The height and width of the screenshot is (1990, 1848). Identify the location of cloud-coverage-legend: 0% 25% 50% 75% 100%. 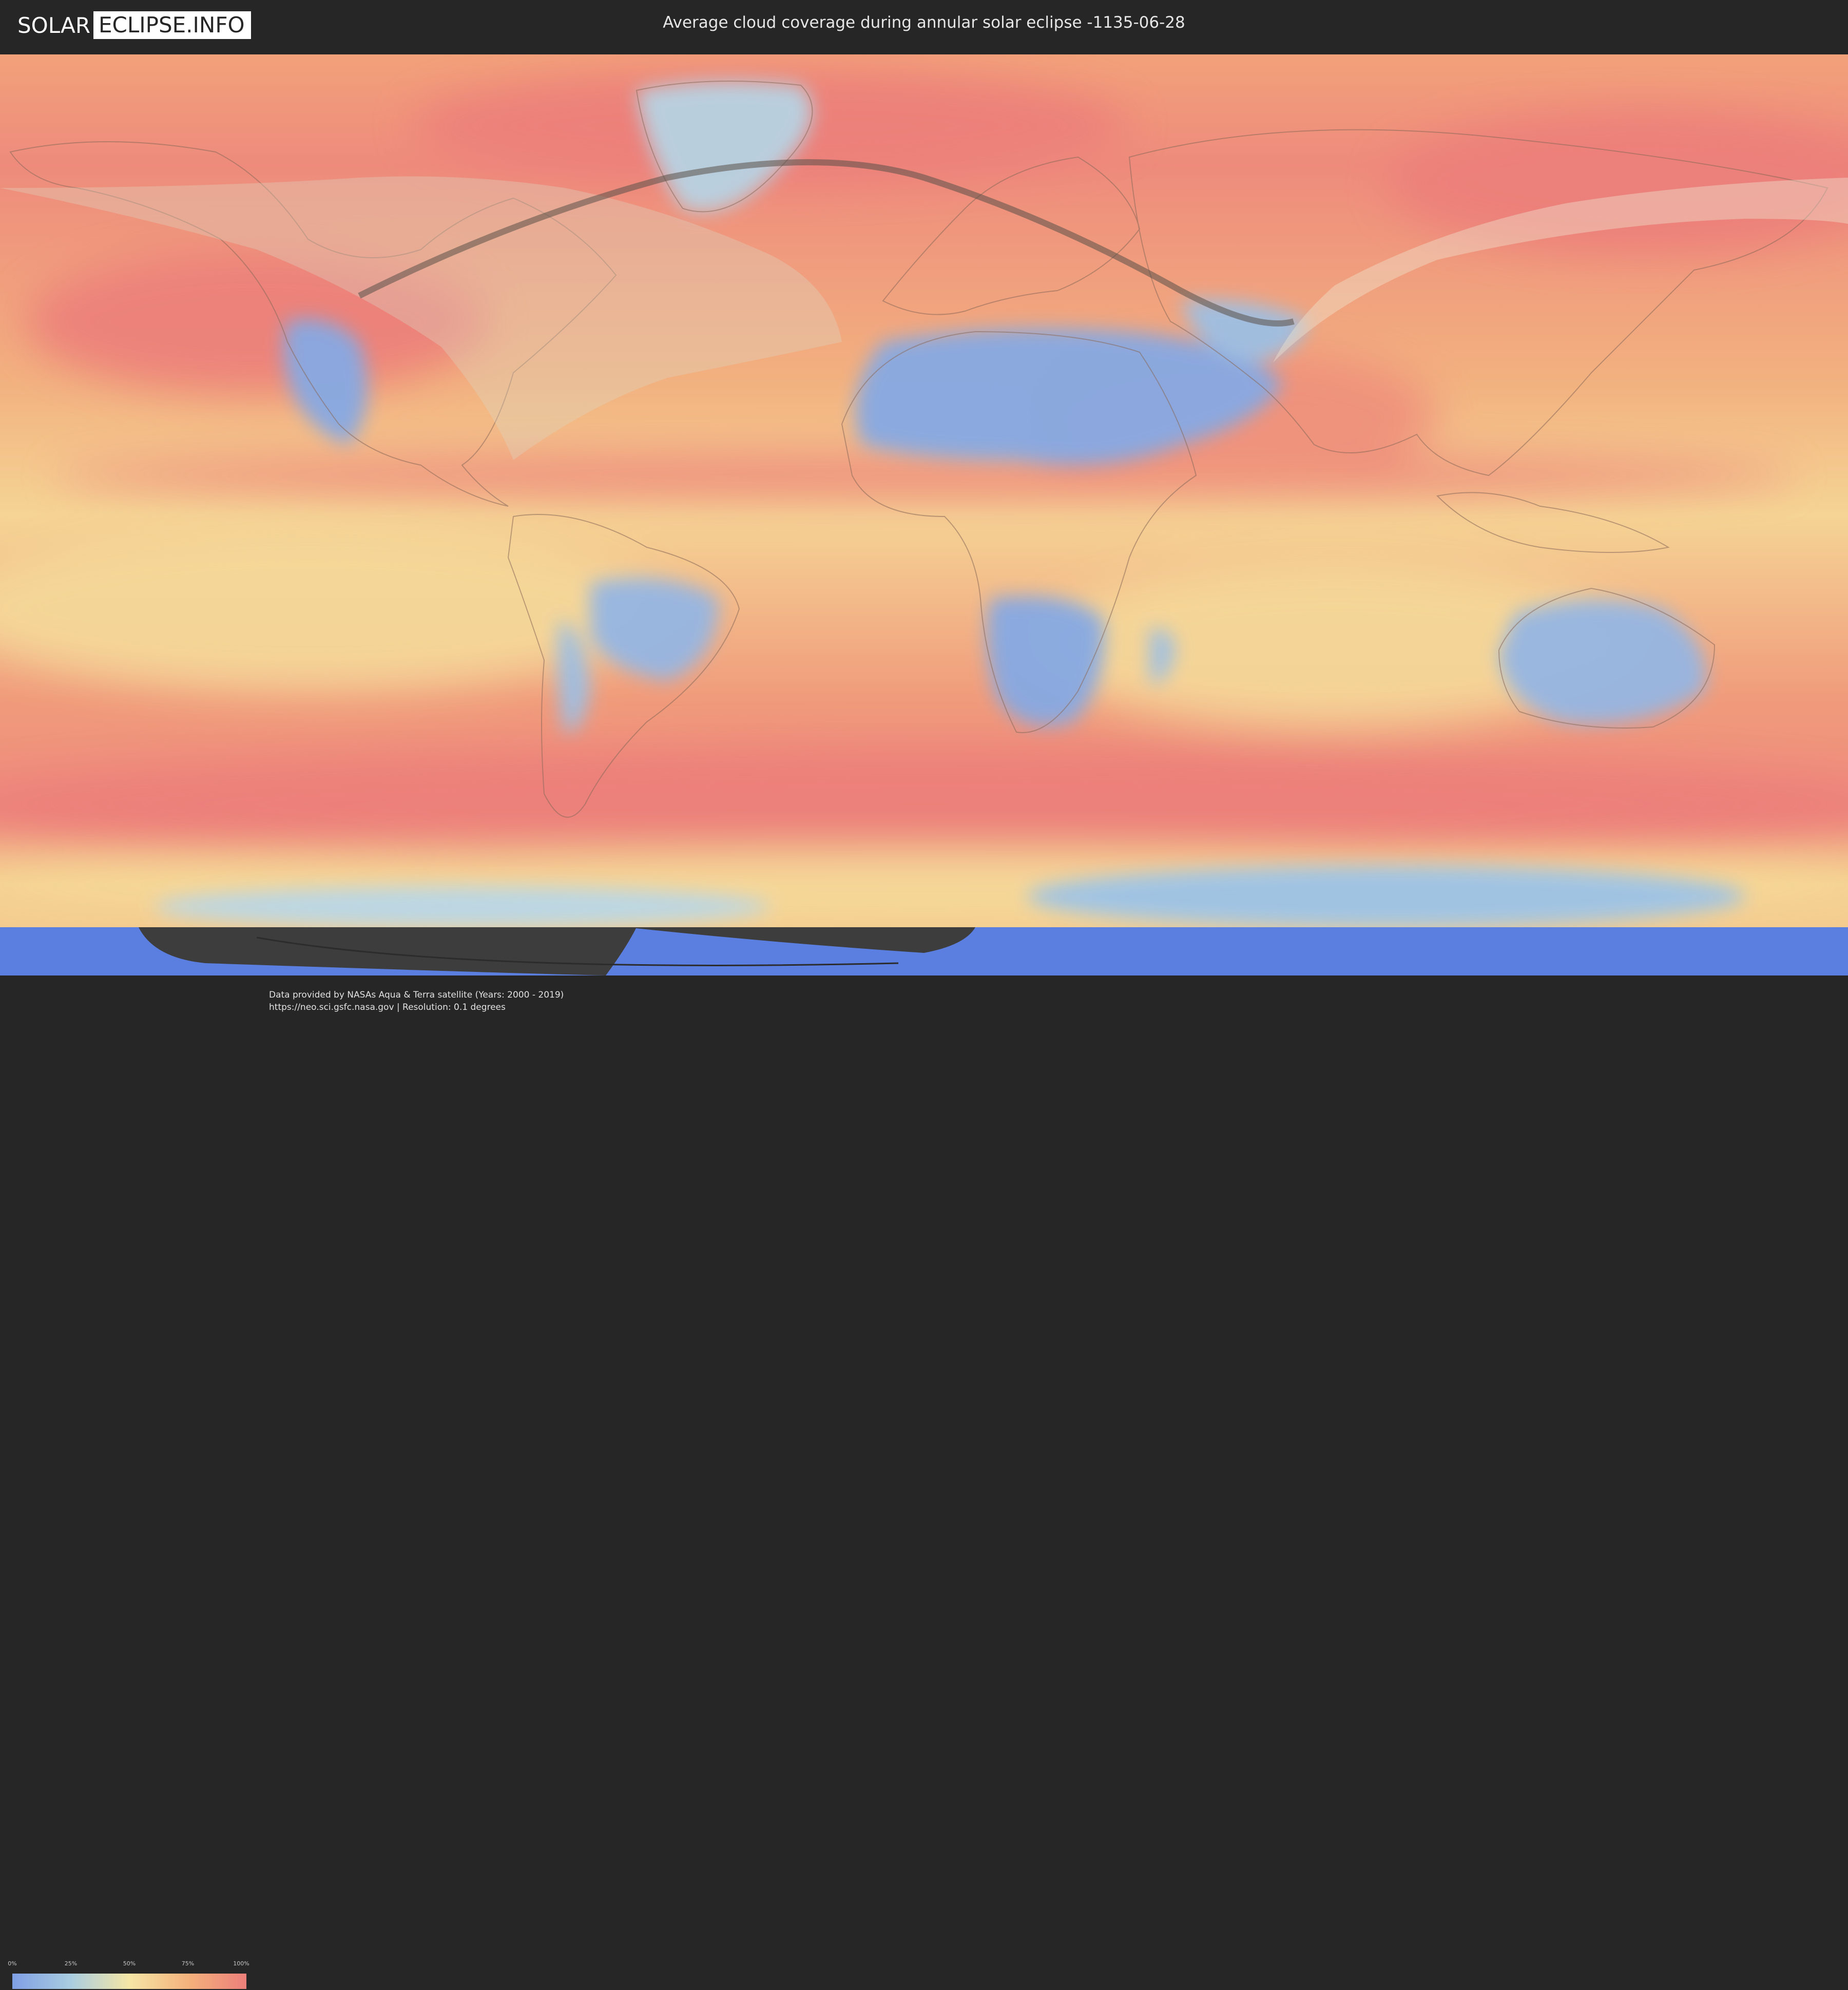
(128, 1975).